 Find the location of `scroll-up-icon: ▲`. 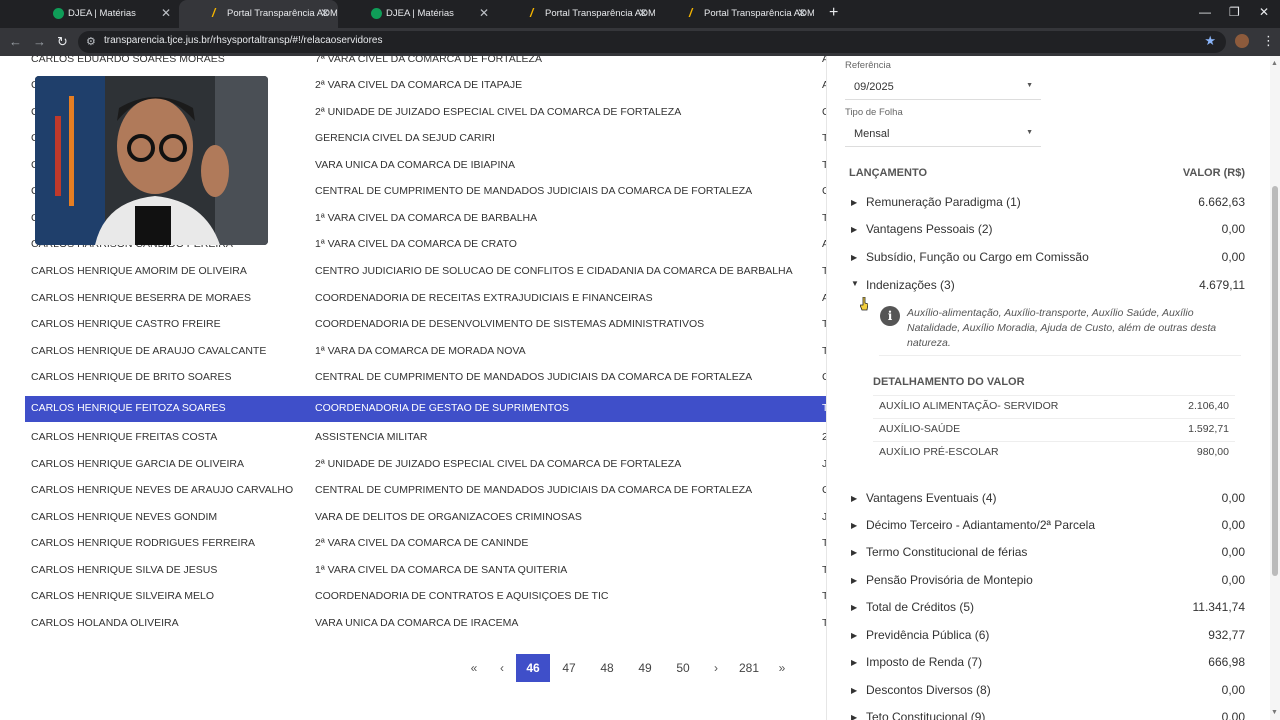

scroll-up-icon: ▲ is located at coordinates (1274, 63).